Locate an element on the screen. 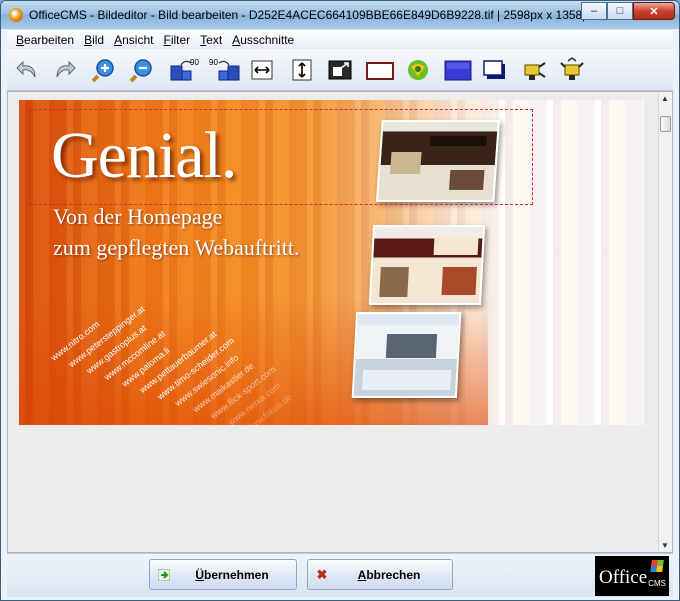 The width and height of the screenshot is (680, 601). rotate-right-label: 90 is located at coordinates (213, 62).